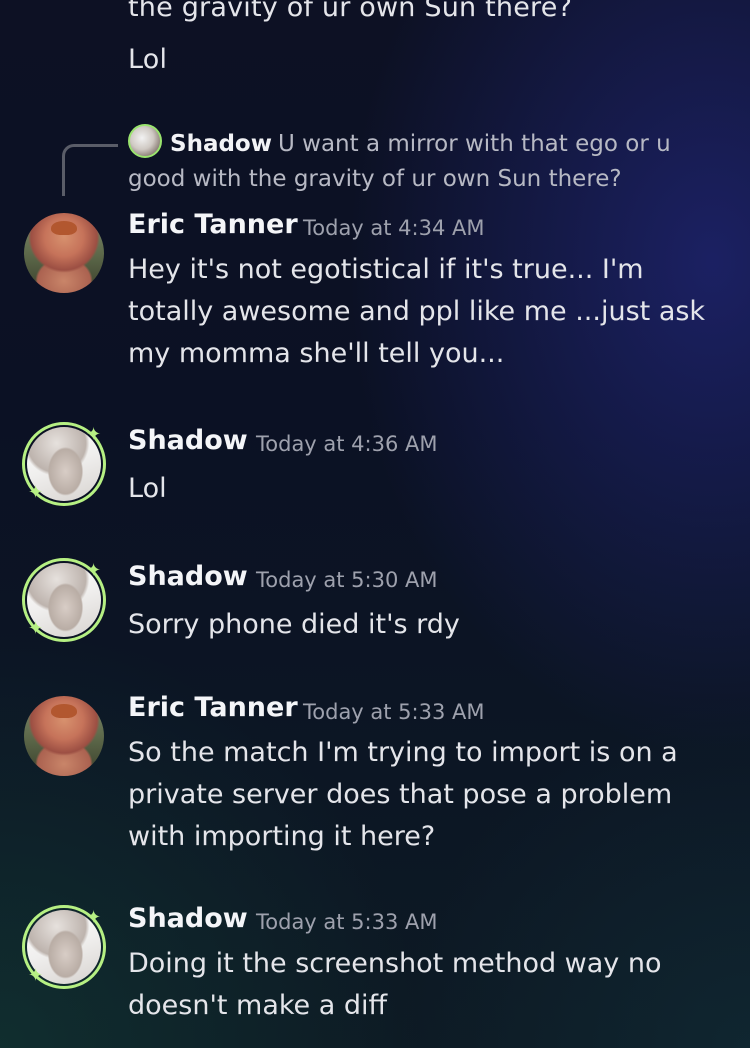  Describe the element at coordinates (350, 11) in the screenshot. I see `message-text-partial: the gravity of ur own Sun there?` at that location.